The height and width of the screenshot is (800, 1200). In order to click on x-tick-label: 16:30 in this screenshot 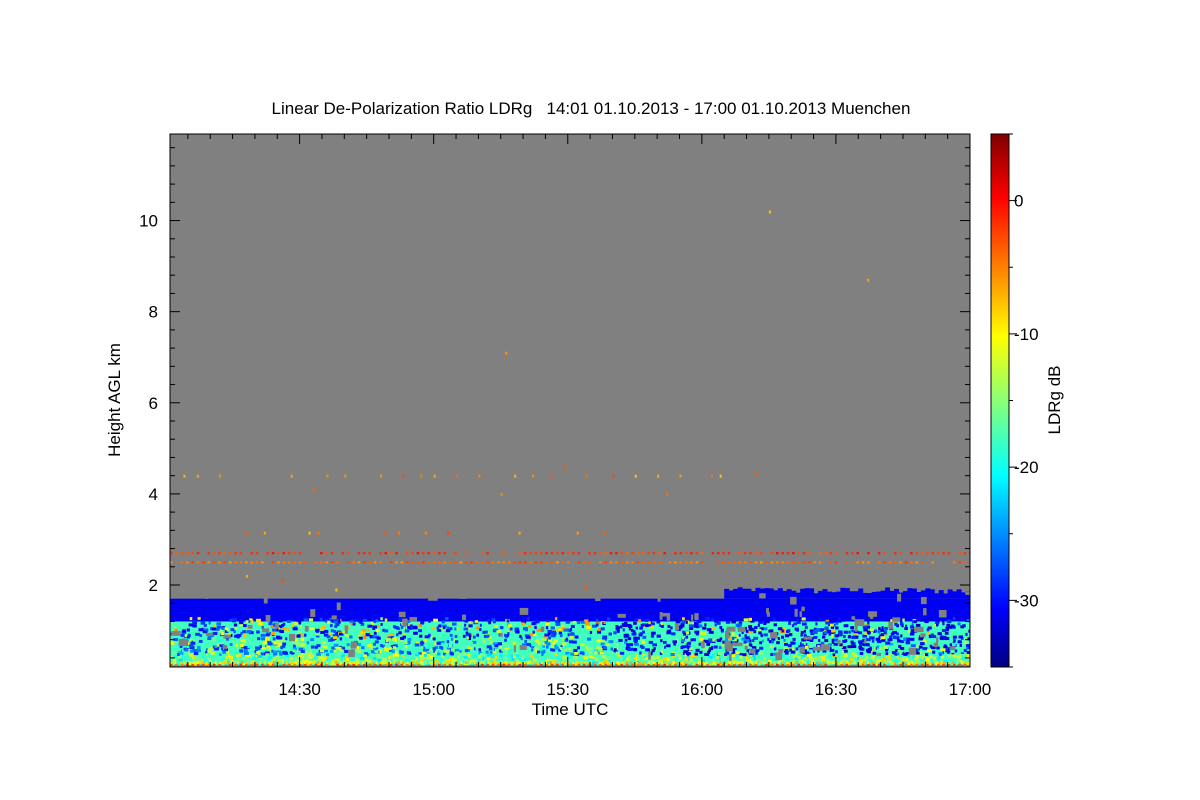, I will do `click(836, 689)`.